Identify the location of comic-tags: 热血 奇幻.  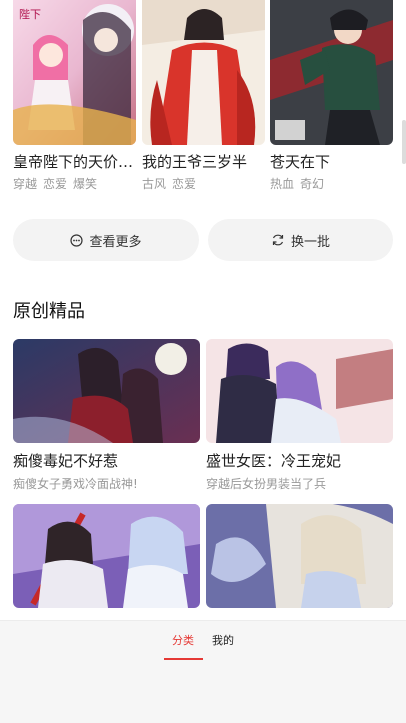
(300, 184).